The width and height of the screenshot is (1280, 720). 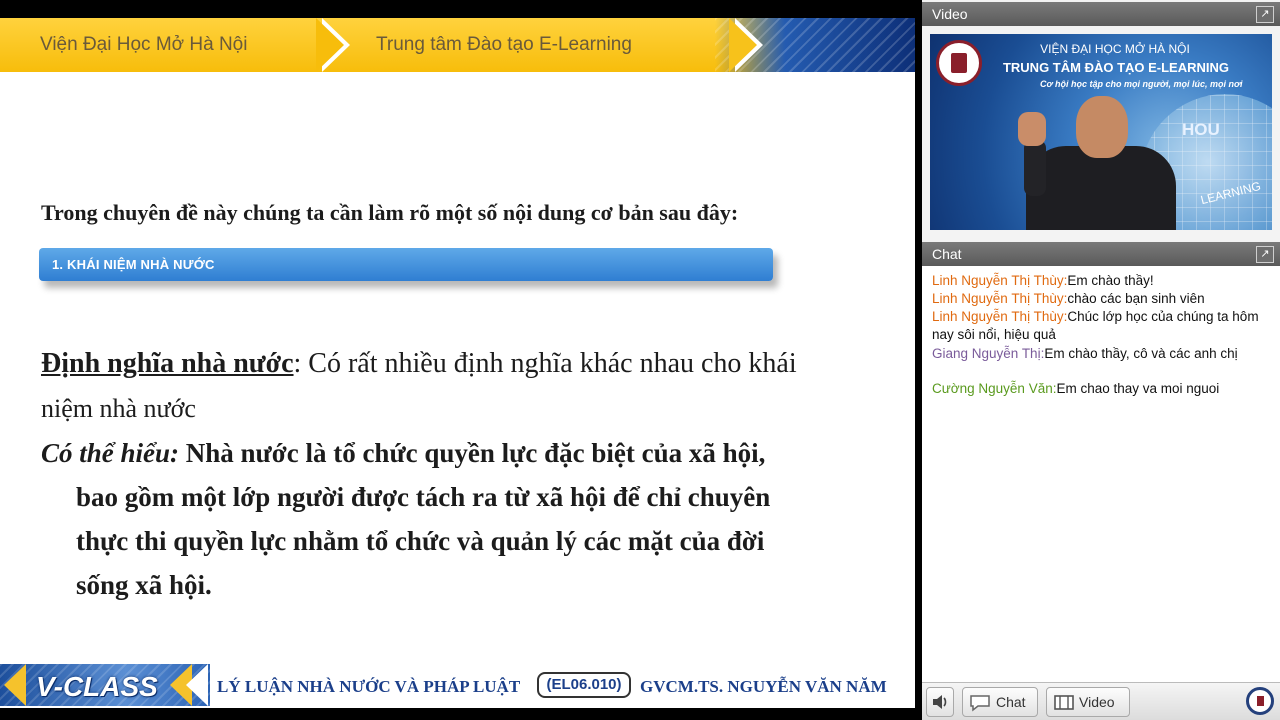 What do you see at coordinates (1260, 701) in the screenshot?
I see `hou-logo-icon` at bounding box center [1260, 701].